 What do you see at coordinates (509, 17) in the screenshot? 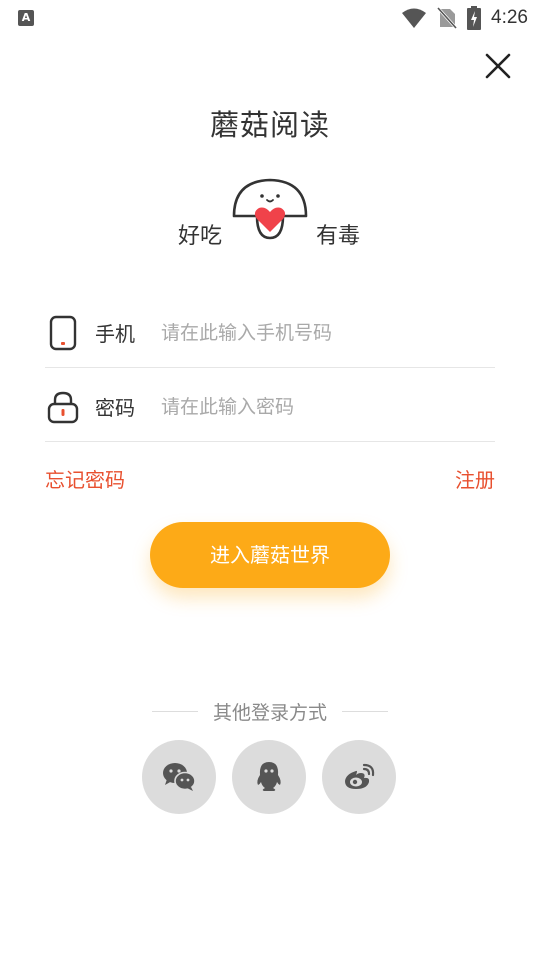
I see `clock-time: 4:26` at bounding box center [509, 17].